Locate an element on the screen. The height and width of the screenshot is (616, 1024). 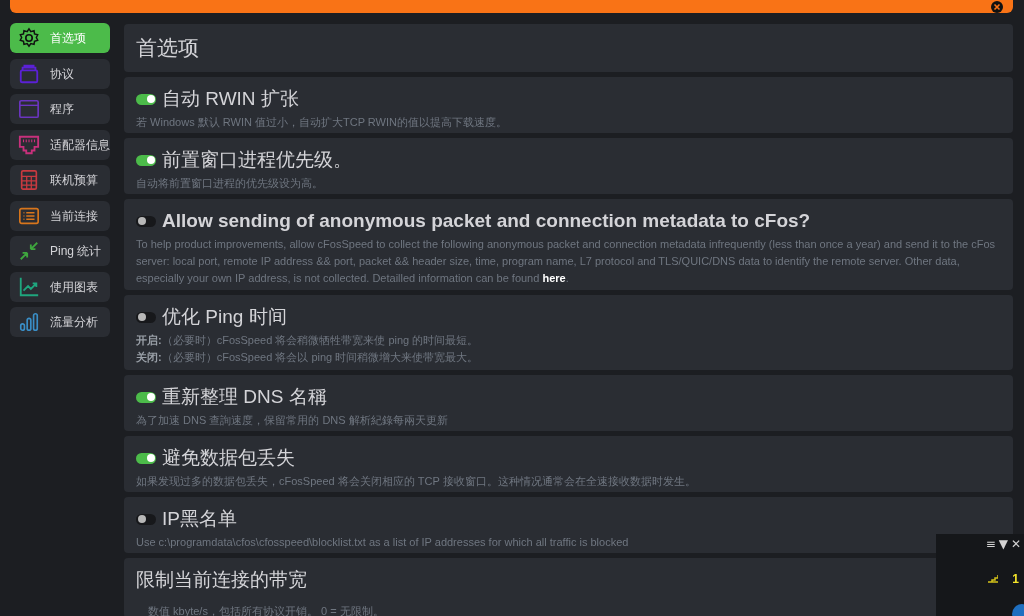
setting-description: 若 Windows 默认 RWIN 值过小，自动扩大TCP RWIN的值以提高下载速度。 is located at coordinates (321, 122).